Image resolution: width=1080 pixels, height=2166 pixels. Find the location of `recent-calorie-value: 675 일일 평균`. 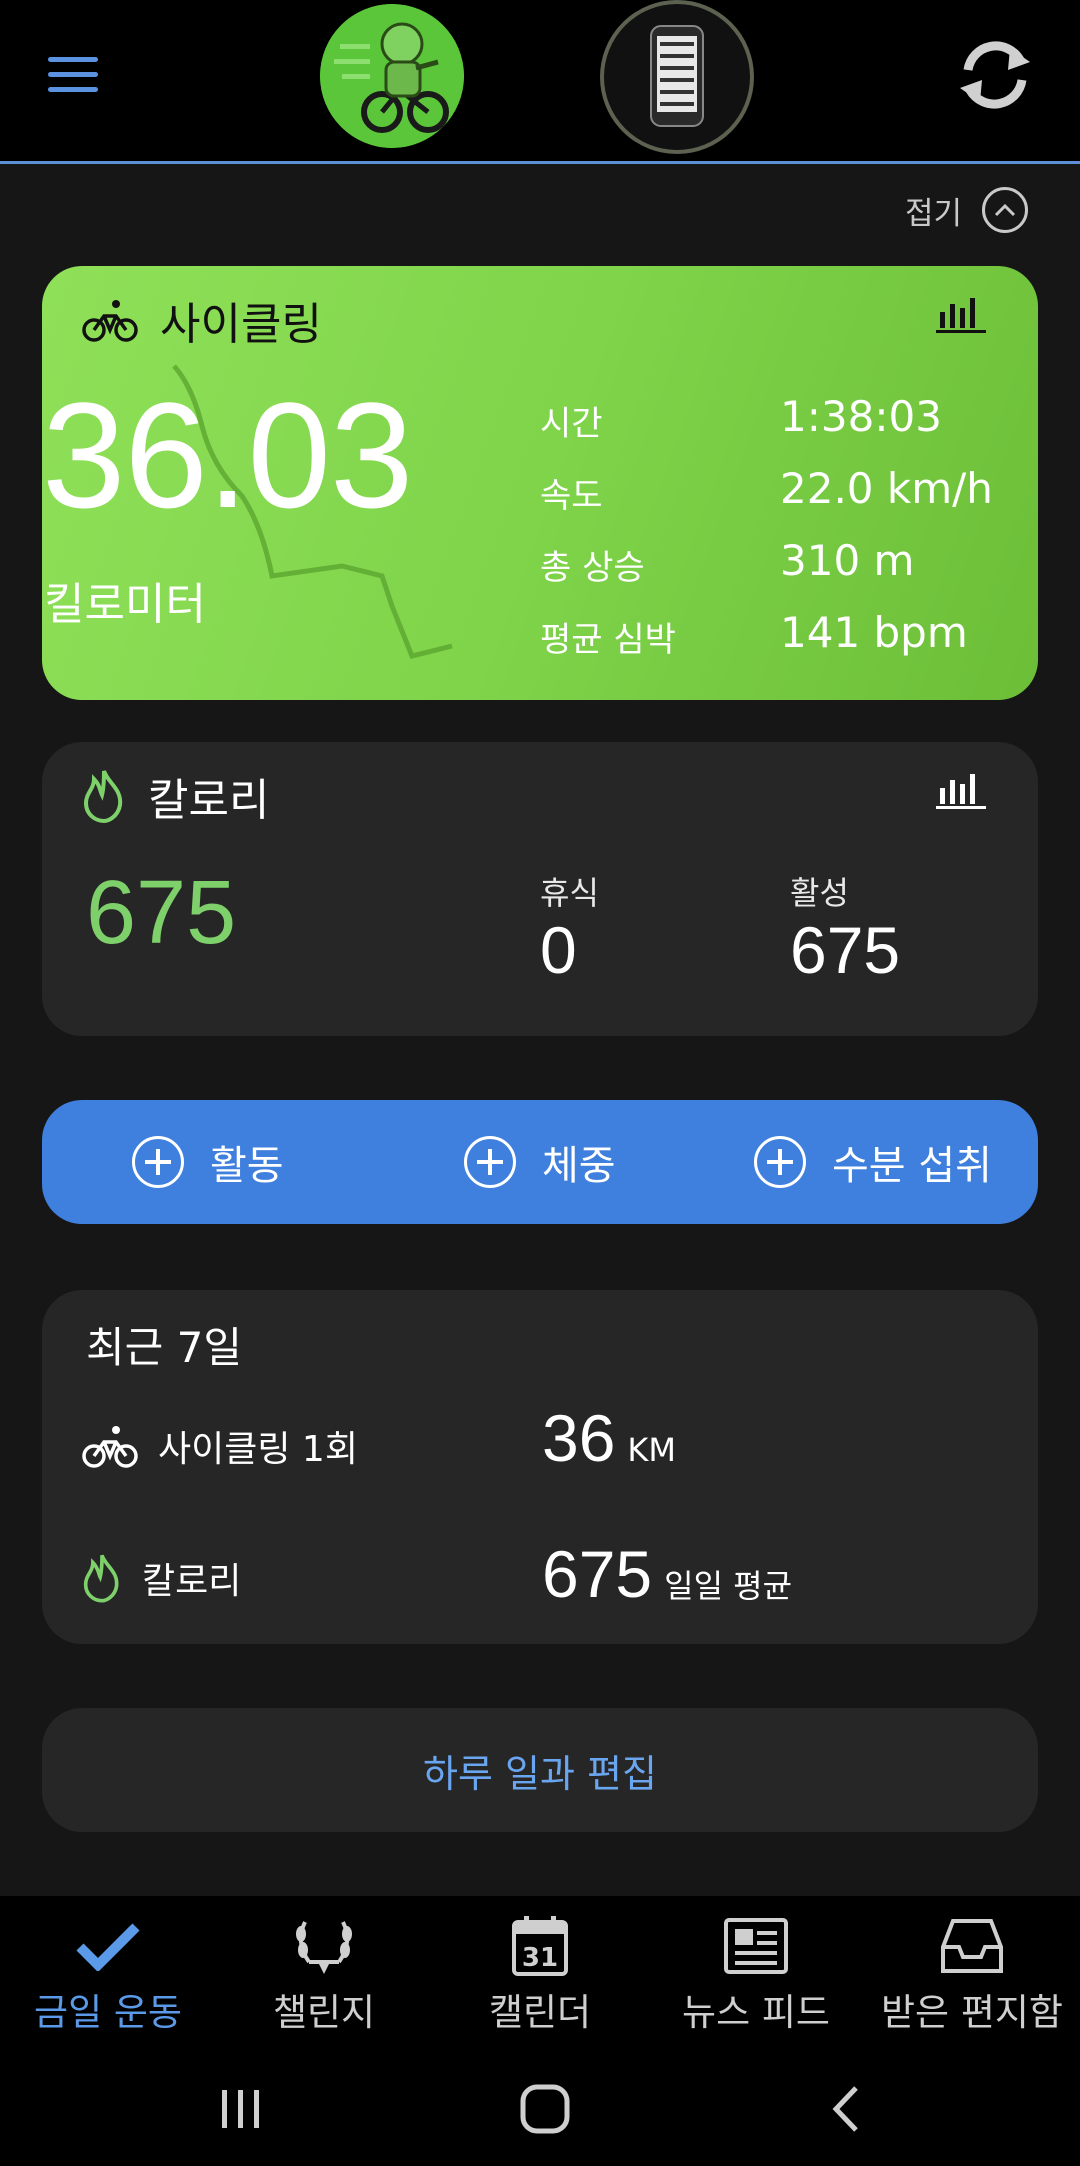

recent-calorie-value: 675 일일 평균 is located at coordinates (667, 1574).